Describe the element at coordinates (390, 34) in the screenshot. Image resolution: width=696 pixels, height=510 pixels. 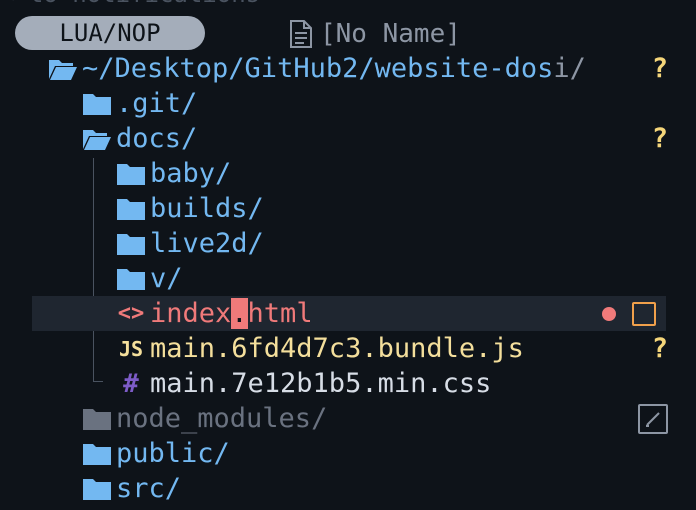
I see `buffer-name: [No Name]` at that location.